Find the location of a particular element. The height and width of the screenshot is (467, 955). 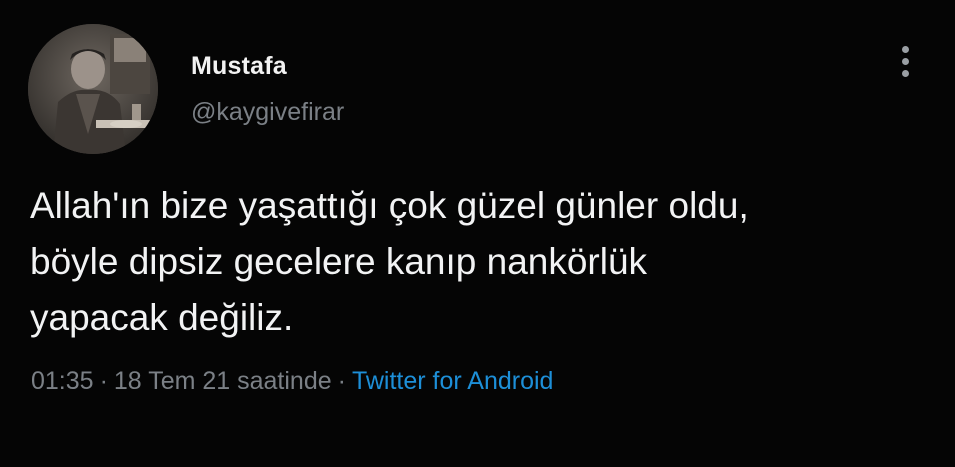

display-name: Mustafa is located at coordinates (239, 66).